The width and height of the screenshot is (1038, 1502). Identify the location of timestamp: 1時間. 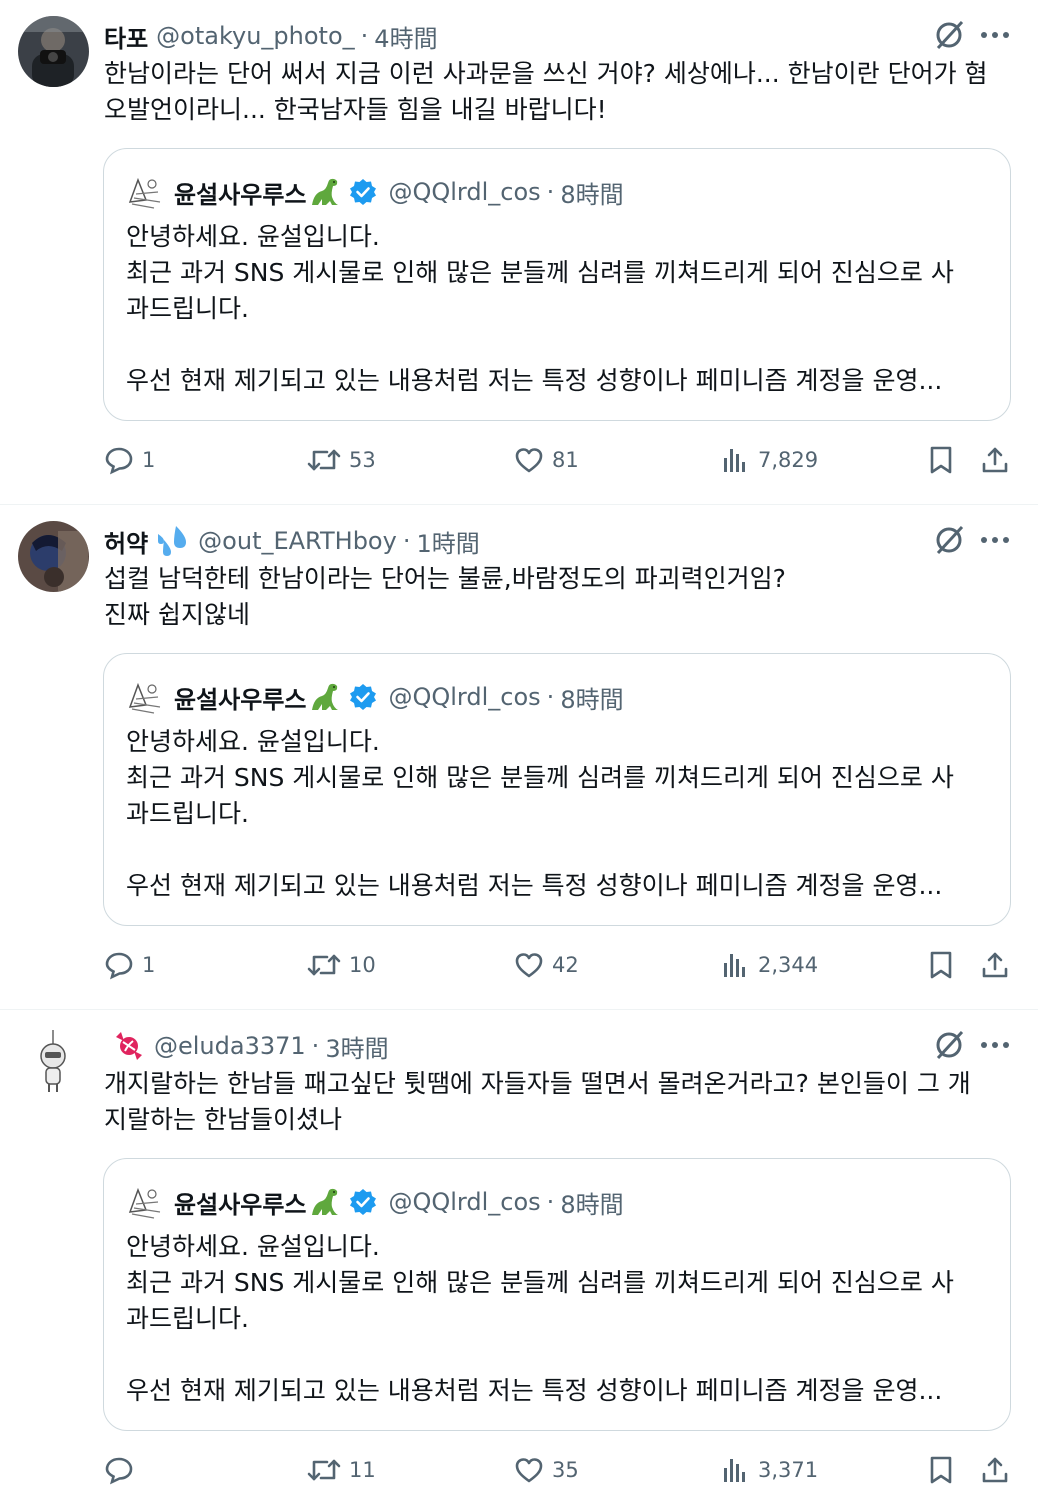
(447, 541).